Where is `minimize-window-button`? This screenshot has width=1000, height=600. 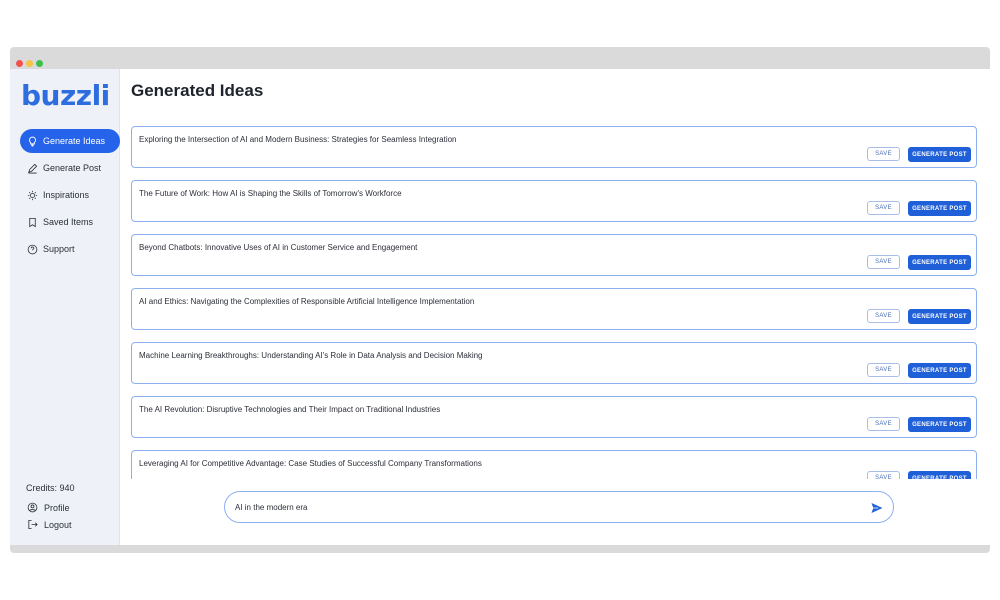
minimize-window-button is located at coordinates (29, 63).